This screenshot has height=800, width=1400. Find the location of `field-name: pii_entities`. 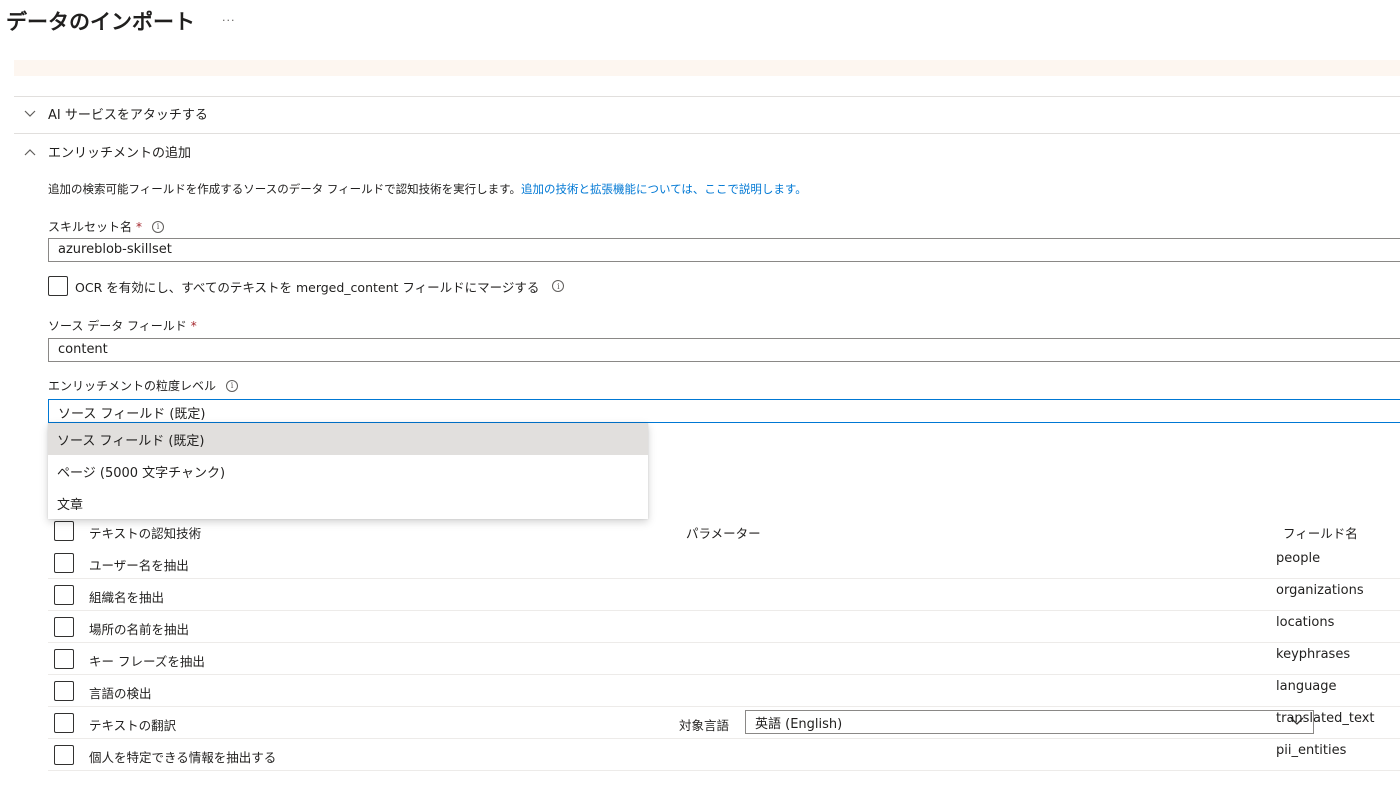

field-name: pii_entities is located at coordinates (1311, 750).